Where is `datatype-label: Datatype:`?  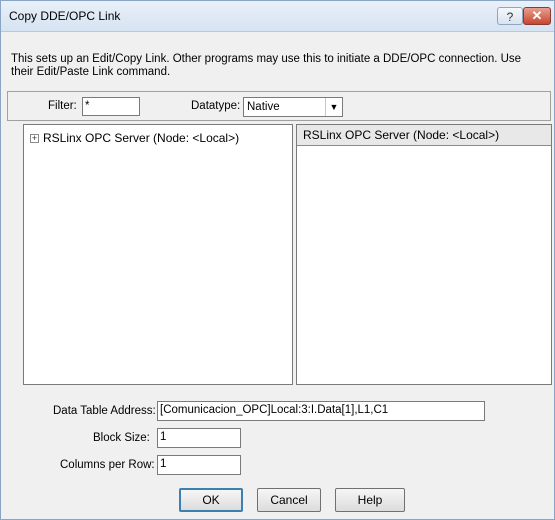 datatype-label: Datatype: is located at coordinates (216, 106).